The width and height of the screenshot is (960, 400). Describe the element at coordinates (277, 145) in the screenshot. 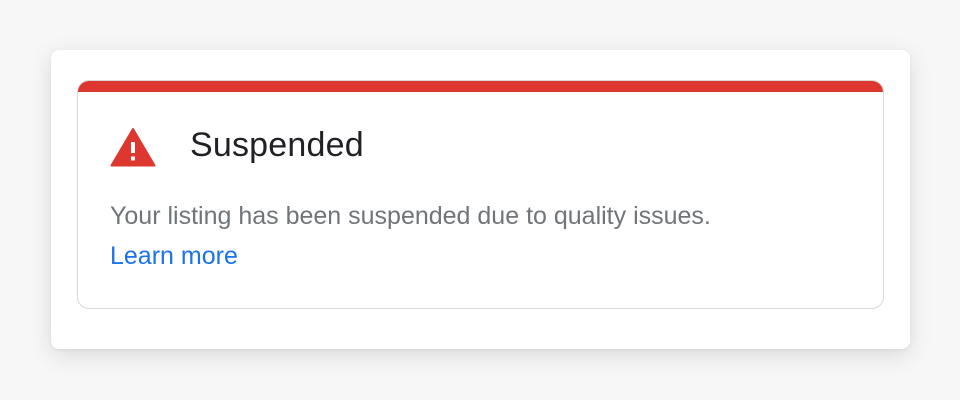

I see `status-title: Suspended` at that location.